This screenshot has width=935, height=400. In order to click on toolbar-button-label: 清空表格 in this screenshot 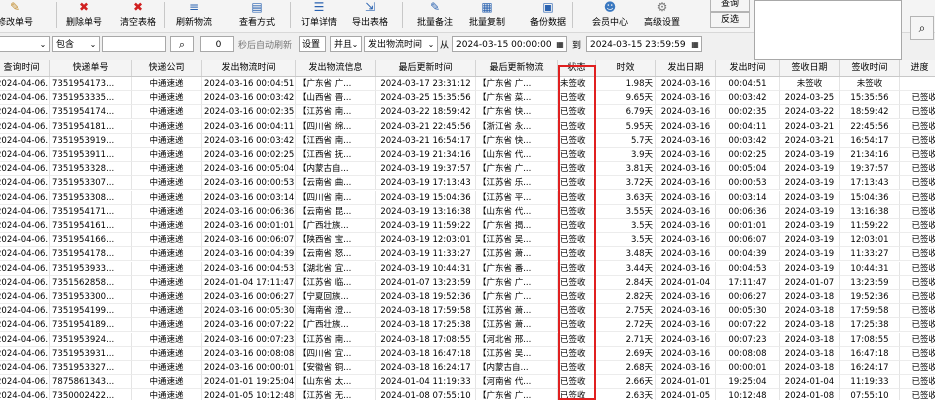, I will do `click(137, 23)`.